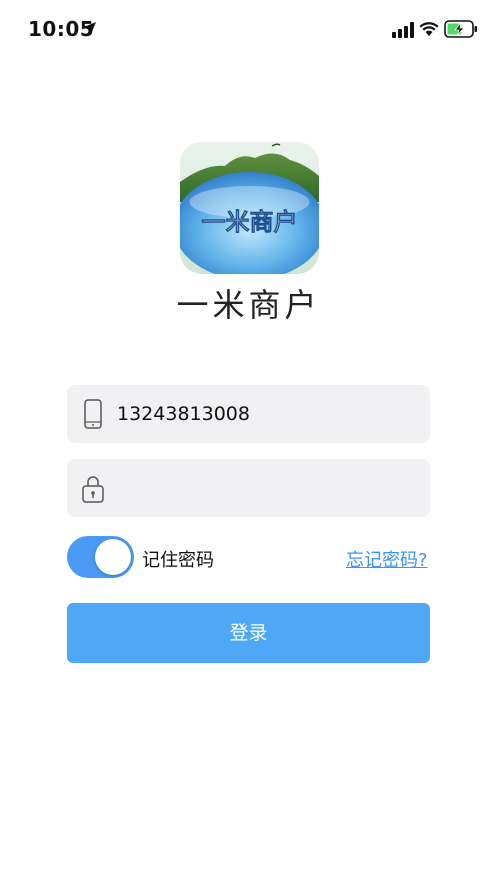 Image resolution: width=497 pixels, height=883 pixels. What do you see at coordinates (250, 222) in the screenshot?
I see `logo-text: 一米商户` at bounding box center [250, 222].